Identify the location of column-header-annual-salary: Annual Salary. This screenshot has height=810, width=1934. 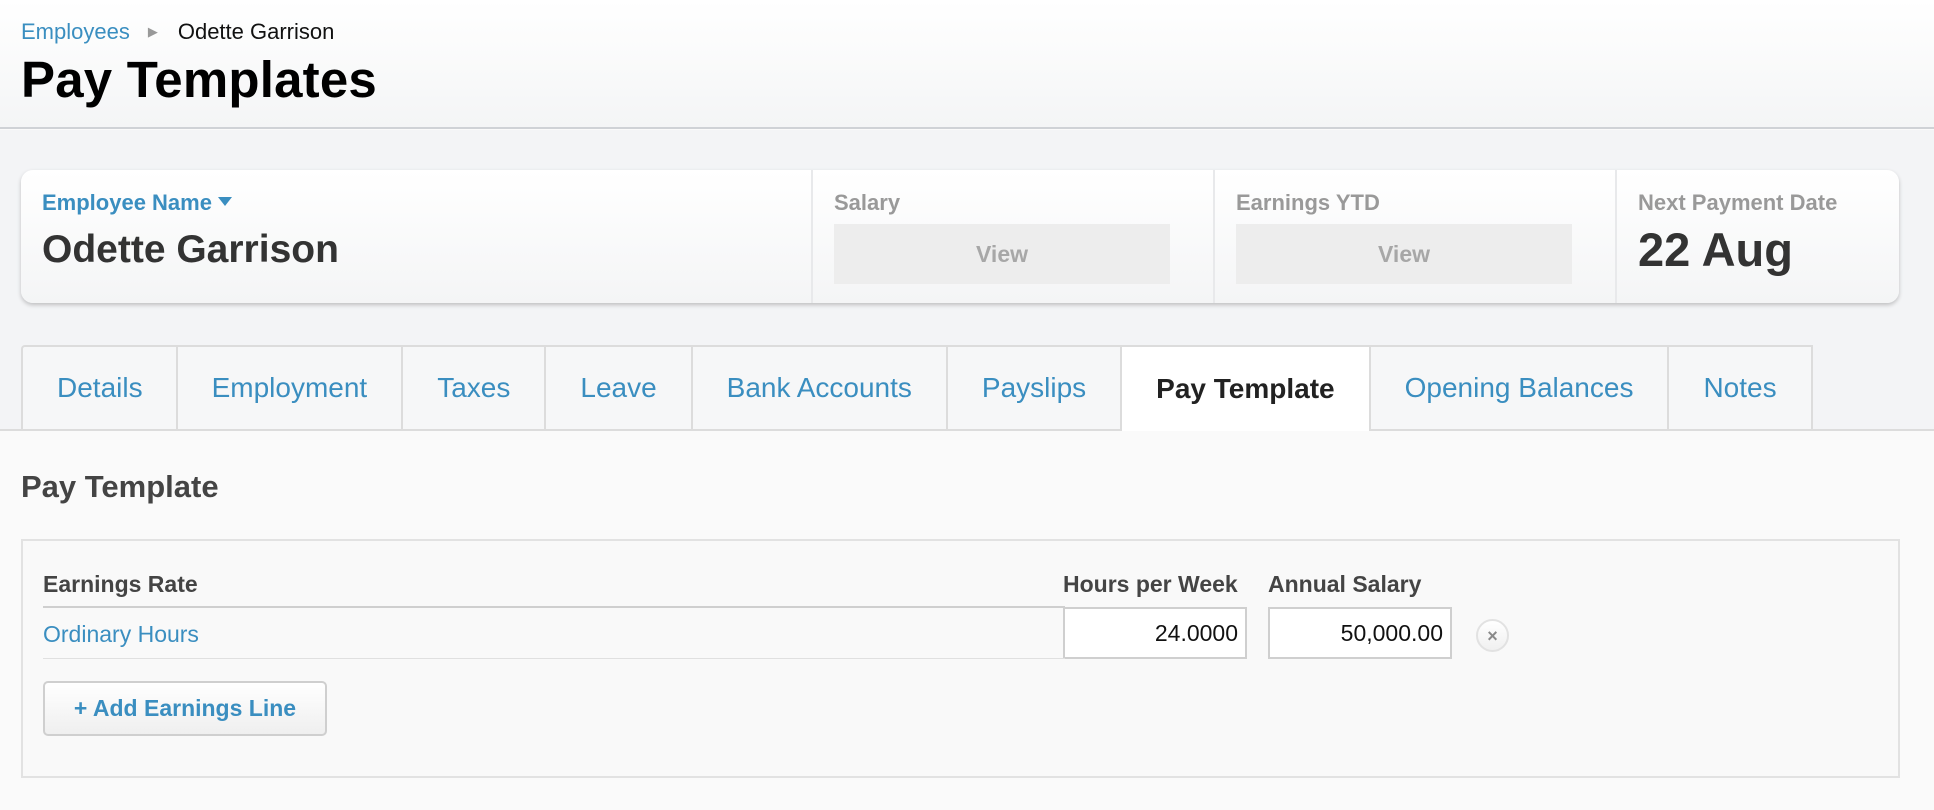
(1345, 584).